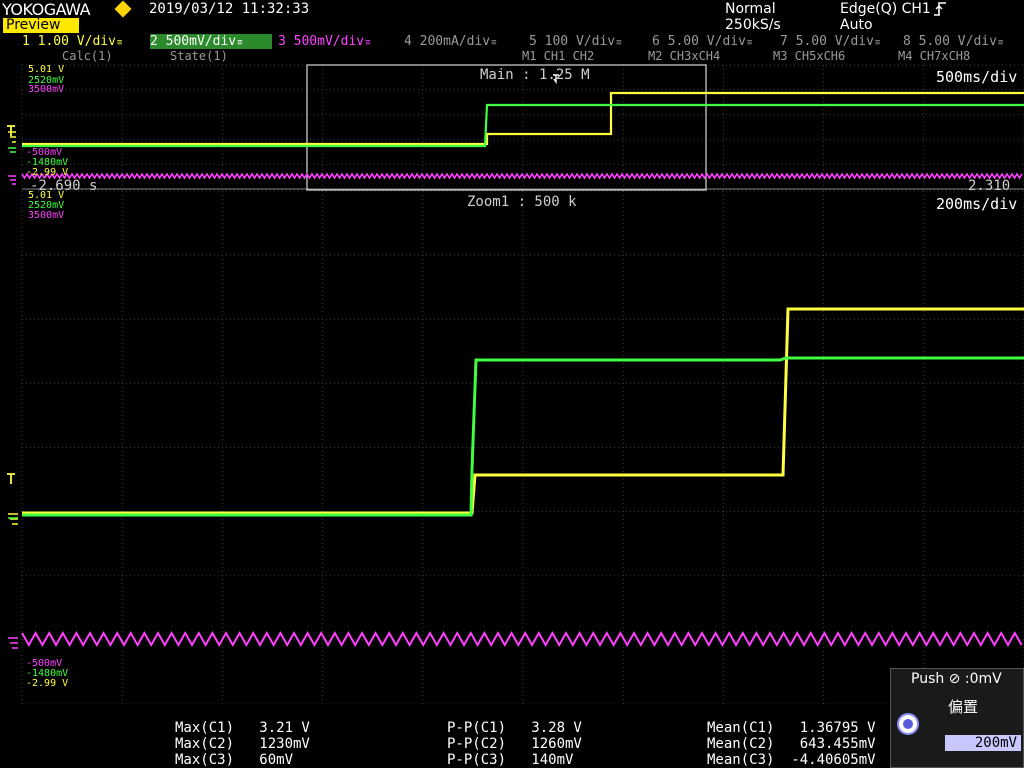 This screenshot has height=768, width=1024. Describe the element at coordinates (13, 390) in the screenshot. I see `ground-markers` at that location.